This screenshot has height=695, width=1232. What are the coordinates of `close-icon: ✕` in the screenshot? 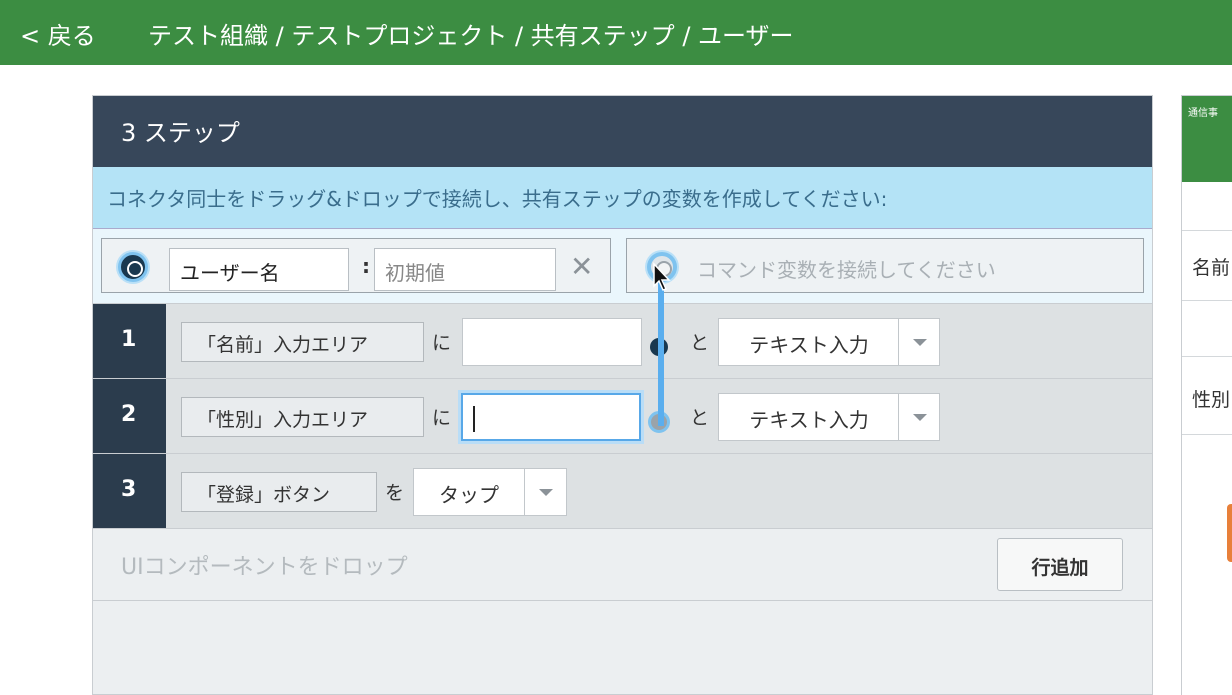 It's located at (581, 266).